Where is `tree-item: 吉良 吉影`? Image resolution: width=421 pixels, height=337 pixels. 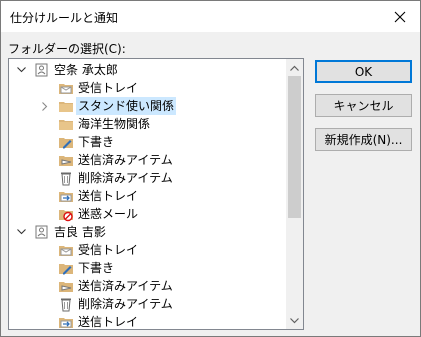
tree-item: 吉良 吉影 is located at coordinates (147, 232).